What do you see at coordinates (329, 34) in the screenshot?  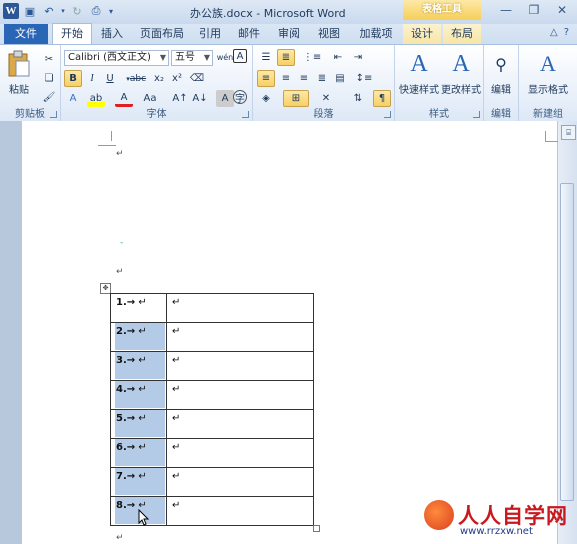 I see `tab-view: 视图` at bounding box center [329, 34].